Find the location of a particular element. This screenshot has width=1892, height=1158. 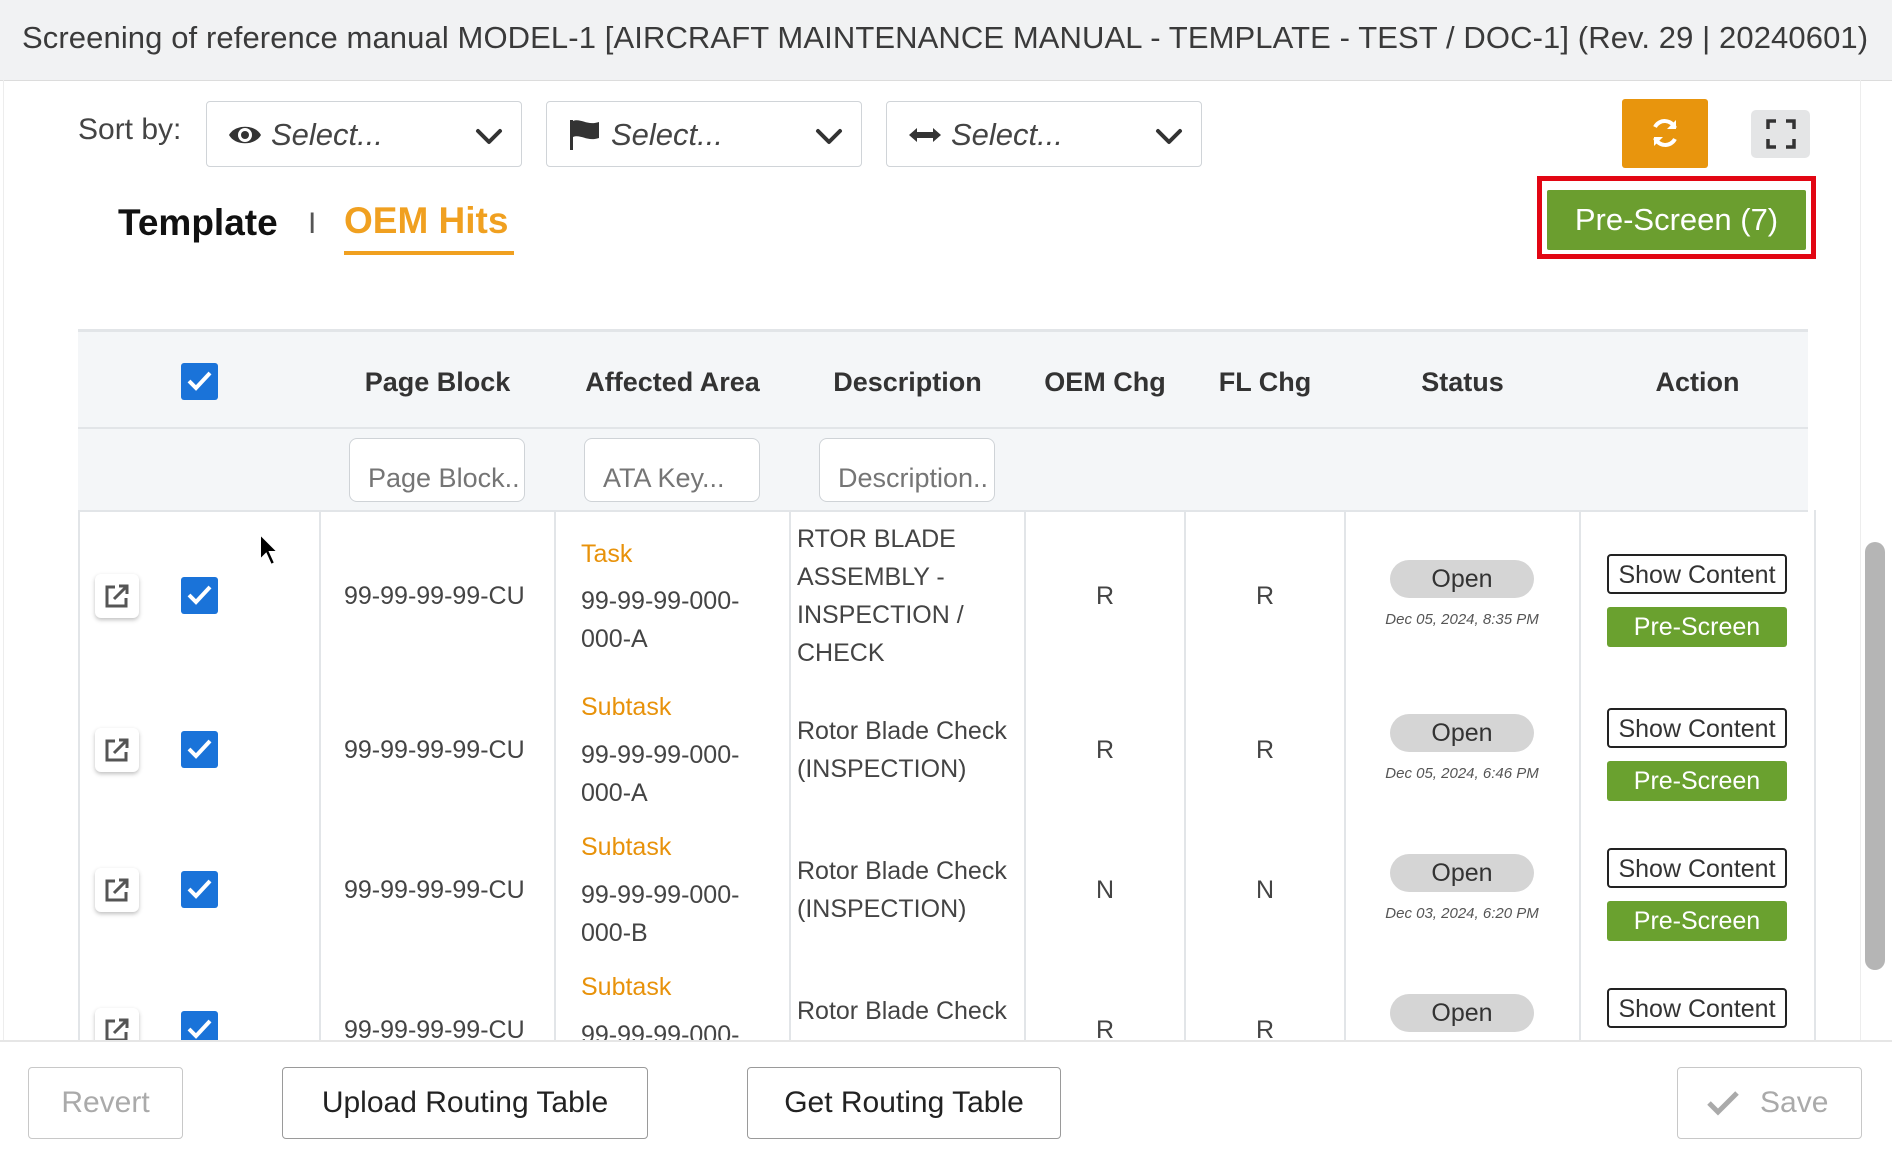

tab-separator: I is located at coordinates (312, 223).